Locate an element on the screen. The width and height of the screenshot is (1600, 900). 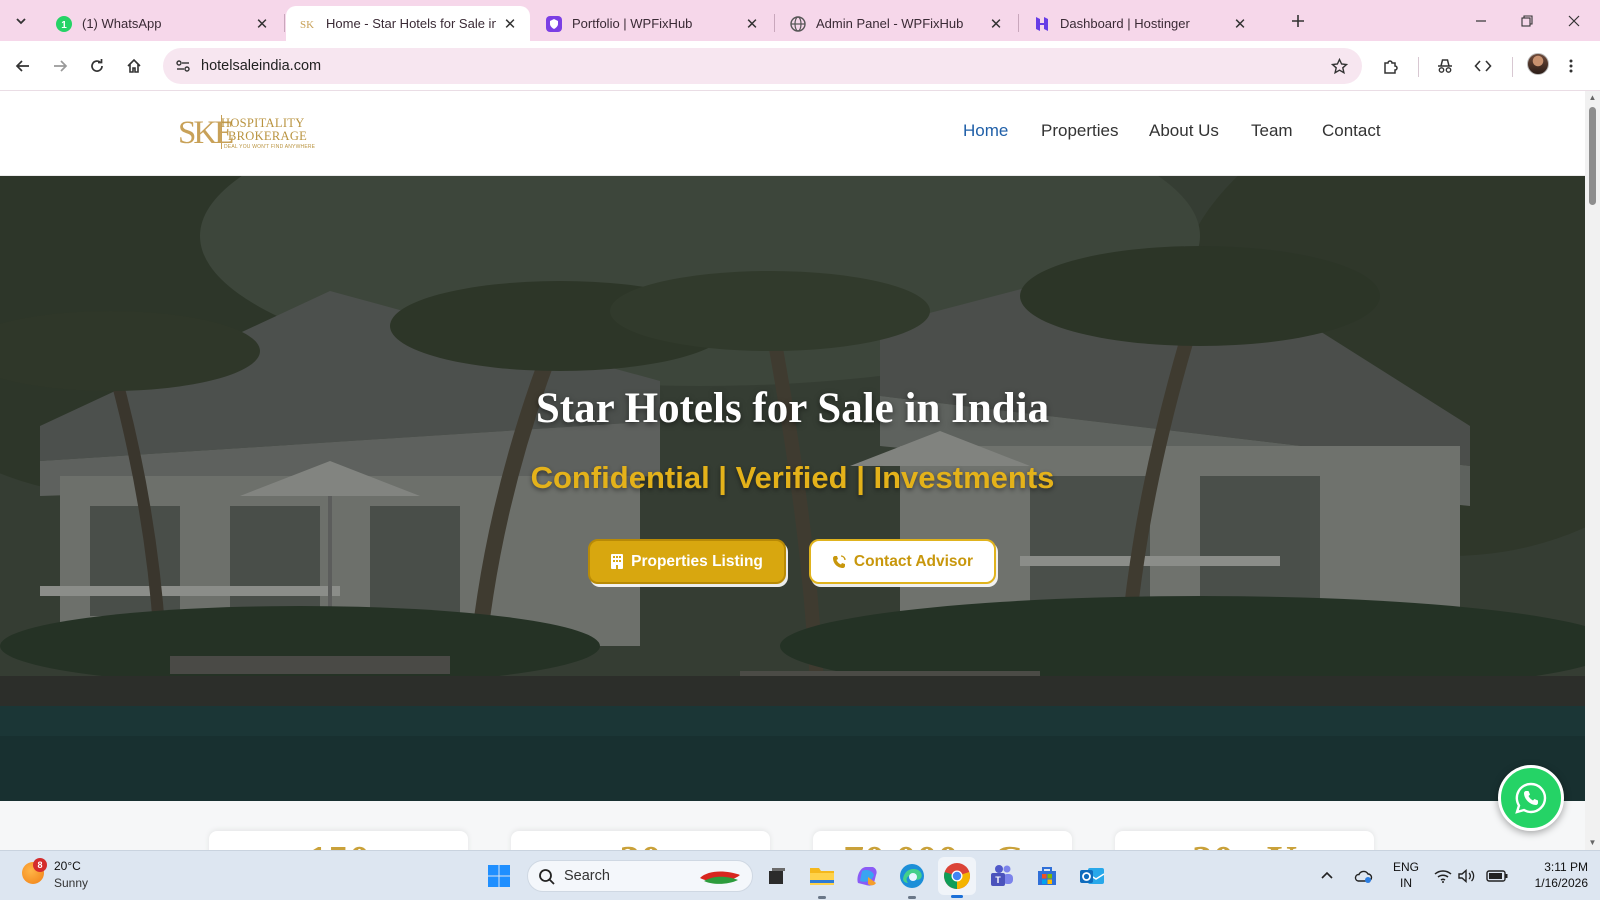
restore-button is located at coordinates (1527, 21).